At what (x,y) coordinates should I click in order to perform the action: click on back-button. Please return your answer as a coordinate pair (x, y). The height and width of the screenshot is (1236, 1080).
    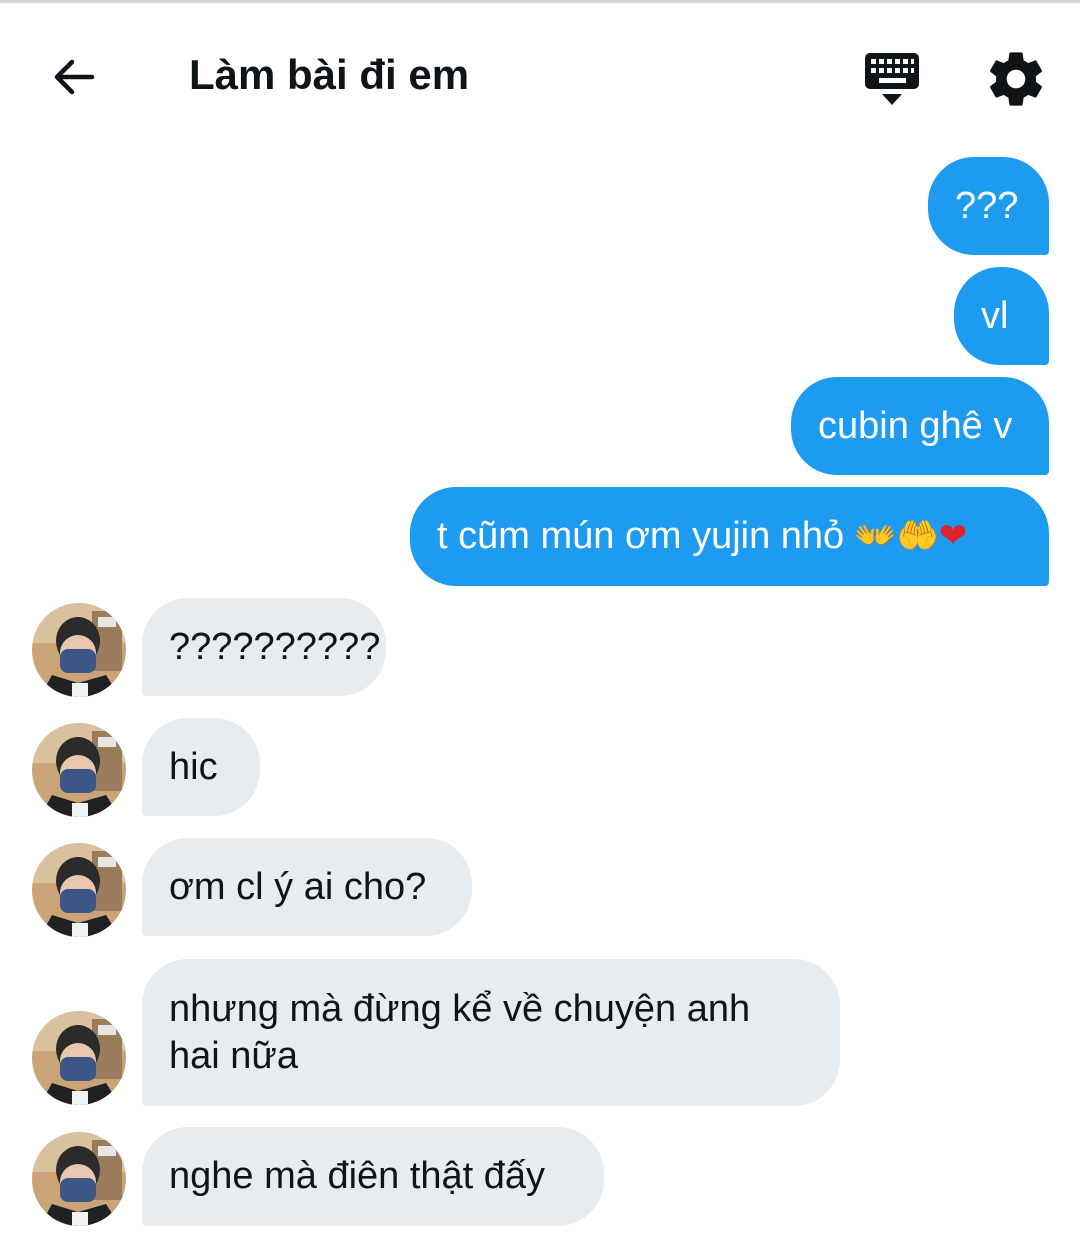
    Looking at the image, I should click on (74, 77).